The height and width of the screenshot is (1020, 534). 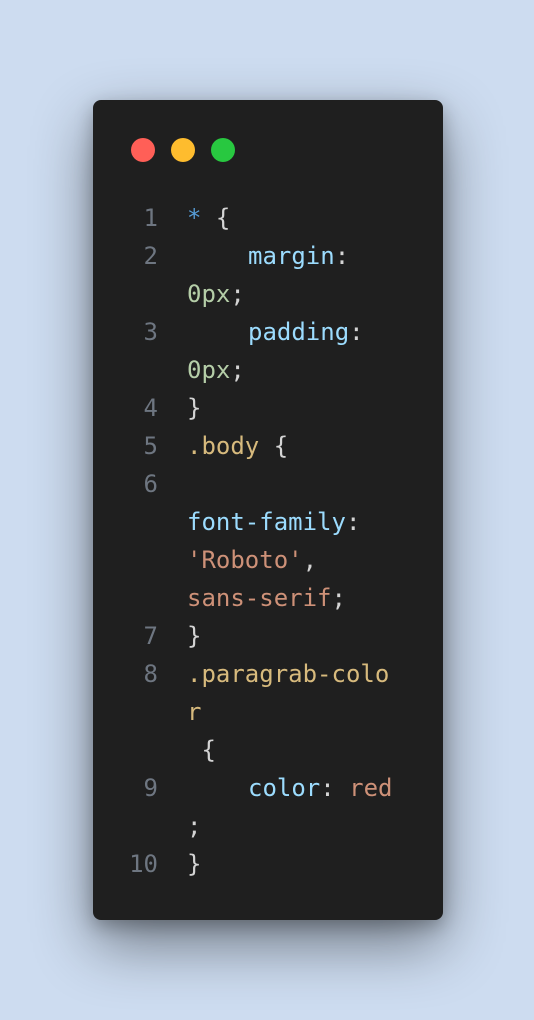 I want to click on maximize-dot, so click(x=223, y=150).